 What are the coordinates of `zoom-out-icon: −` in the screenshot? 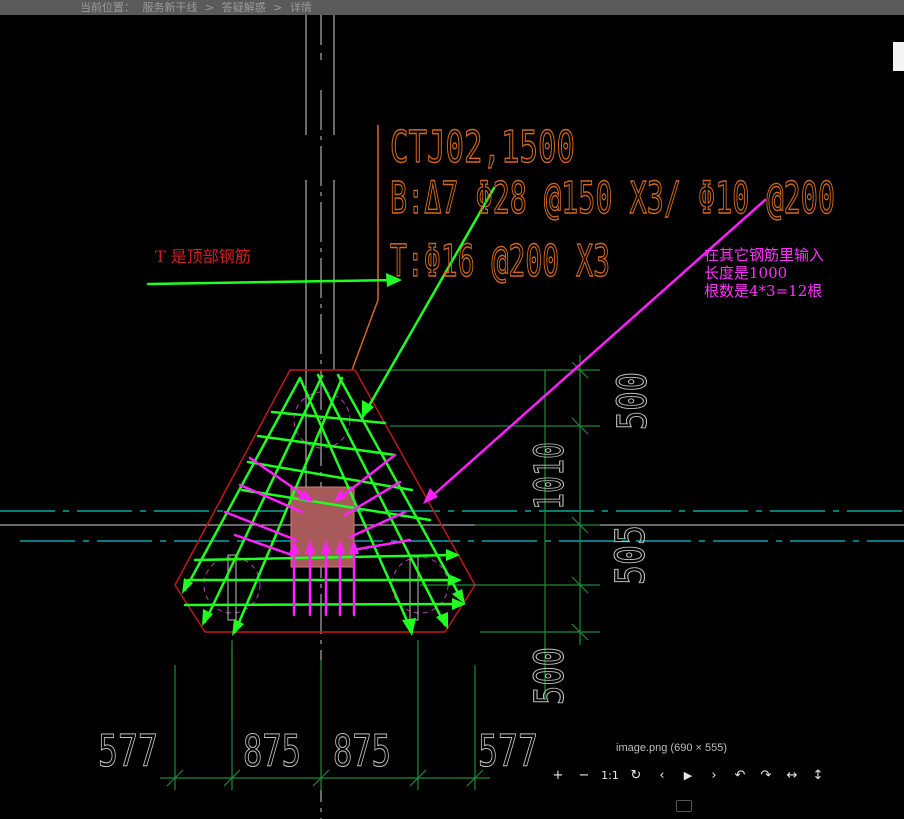 It's located at (584, 775).